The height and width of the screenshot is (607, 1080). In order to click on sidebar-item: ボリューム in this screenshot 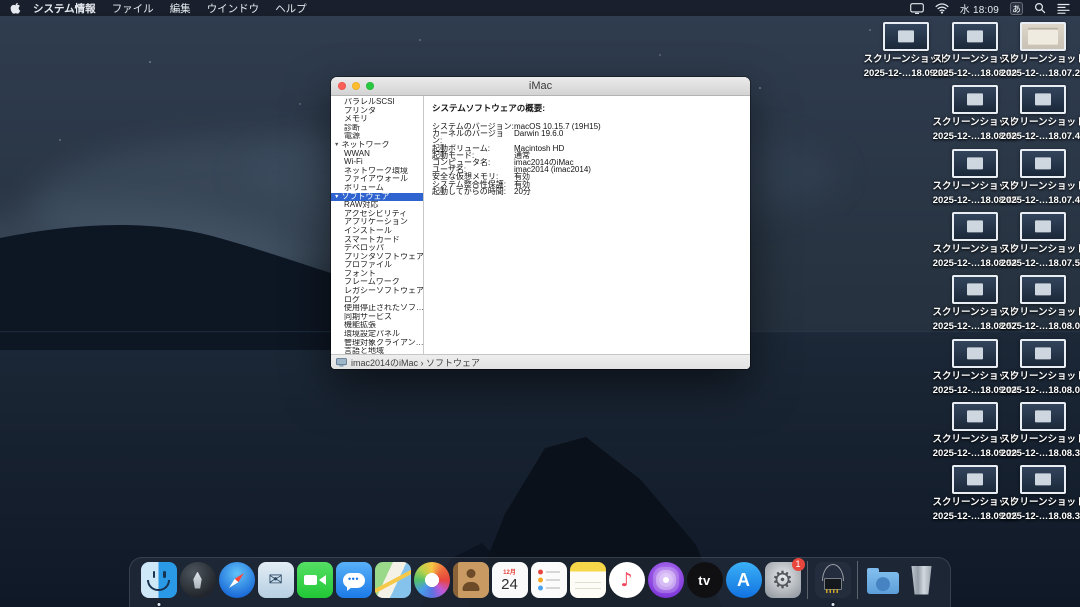, I will do `click(377, 188)`.